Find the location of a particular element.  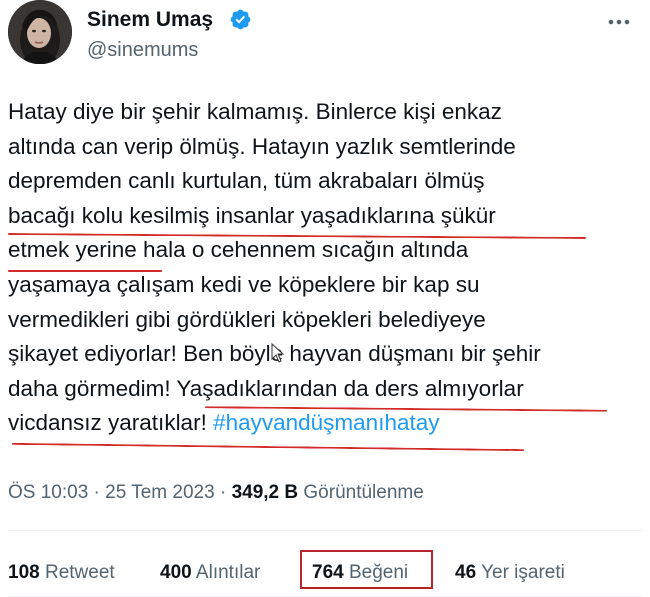

tweet-date: 25 Tem 2023 is located at coordinates (160, 492).